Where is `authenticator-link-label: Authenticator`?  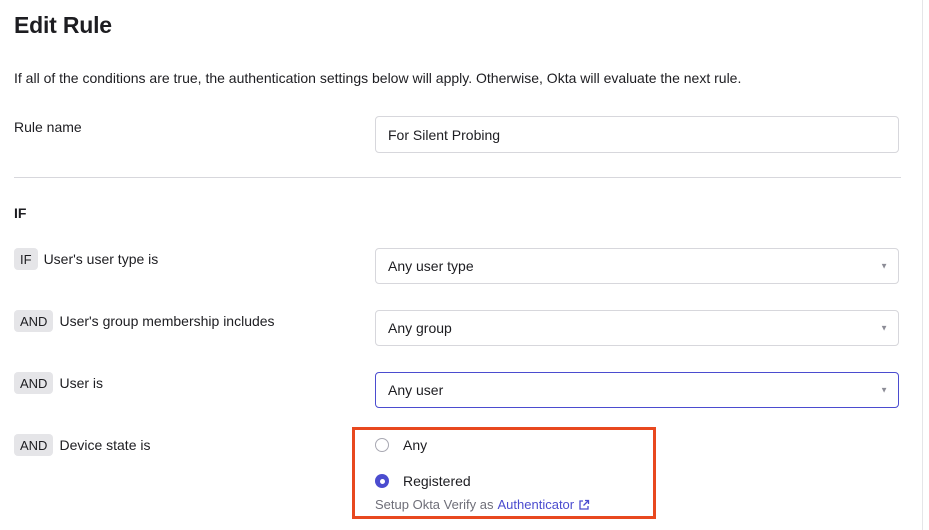
authenticator-link-label: Authenticator is located at coordinates (536, 504).